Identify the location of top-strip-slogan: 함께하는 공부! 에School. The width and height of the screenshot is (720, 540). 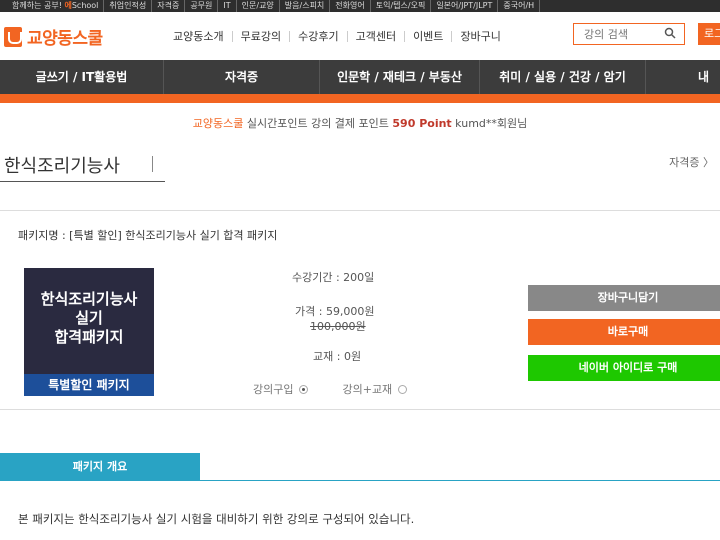
(52, 6).